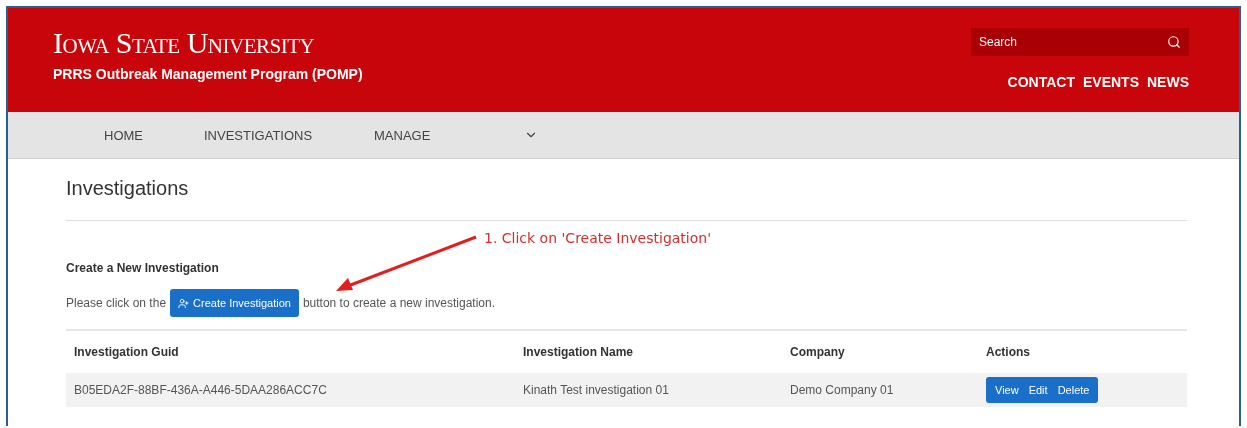 This screenshot has height=428, width=1247. I want to click on nav-link: MANAGE, so click(449, 135).